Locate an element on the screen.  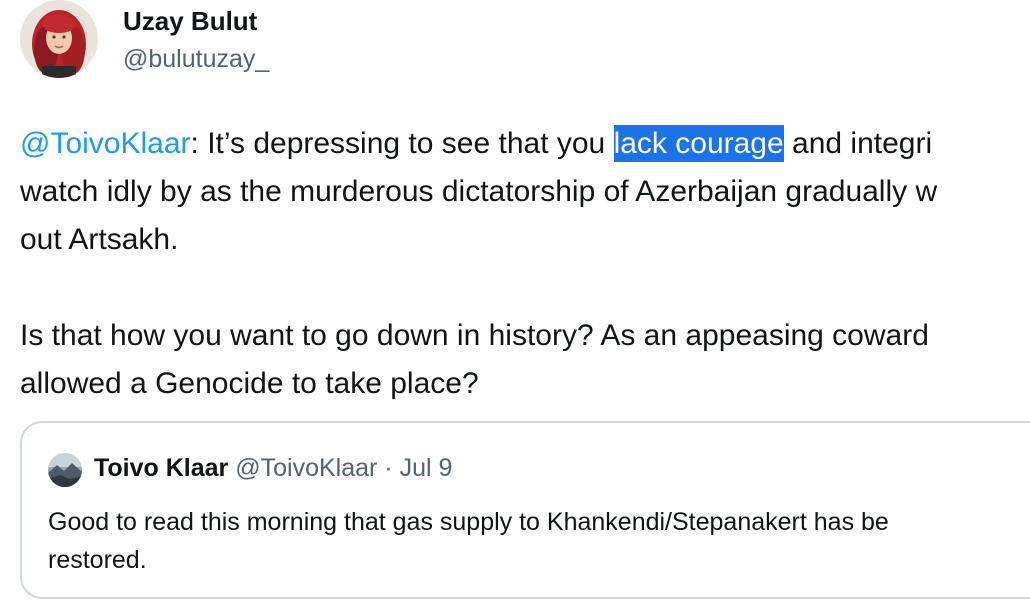
quoted-tweet-header: Toivo Klaar @ToivoKlaar · Jul 9 is located at coordinates (273, 468).